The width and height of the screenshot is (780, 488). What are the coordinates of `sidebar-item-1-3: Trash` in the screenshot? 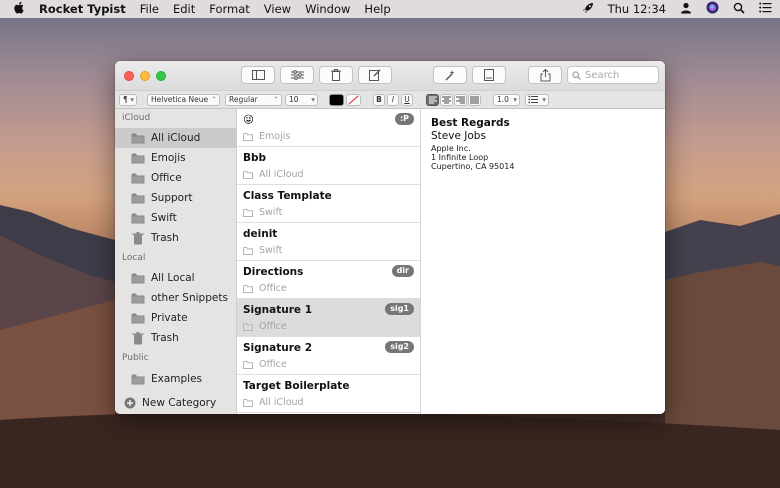 It's located at (176, 338).